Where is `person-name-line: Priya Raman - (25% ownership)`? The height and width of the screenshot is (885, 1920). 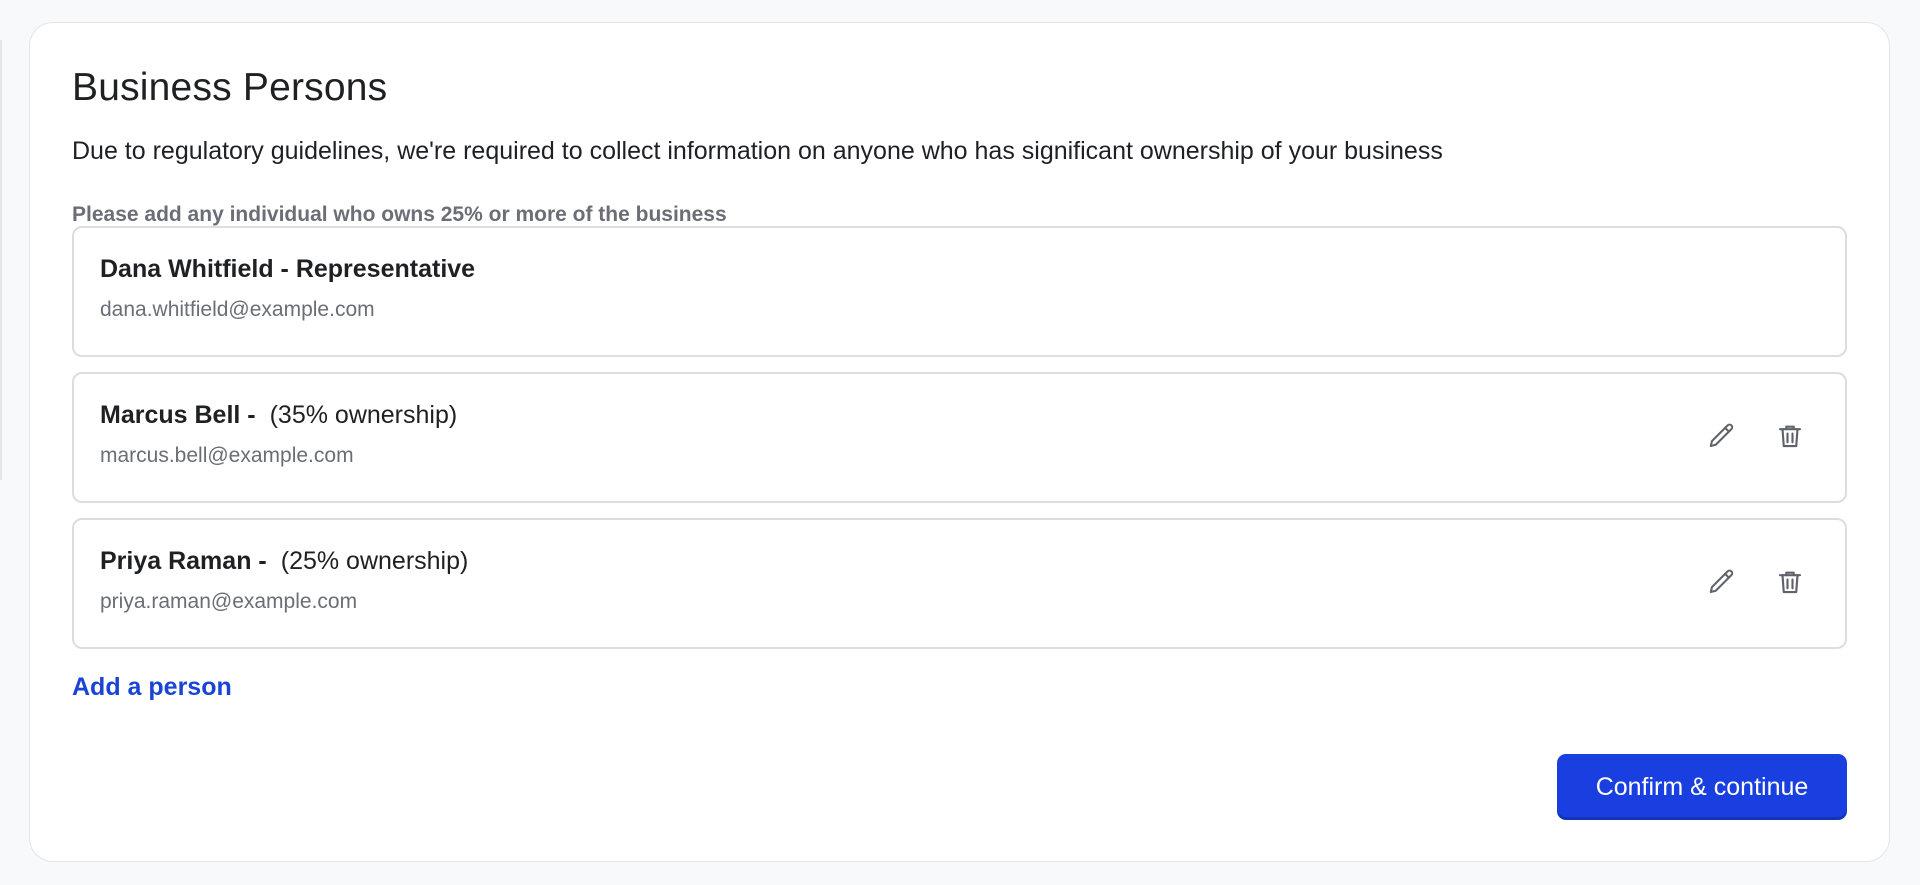 person-name-line: Priya Raman - (25% ownership) is located at coordinates (284, 561).